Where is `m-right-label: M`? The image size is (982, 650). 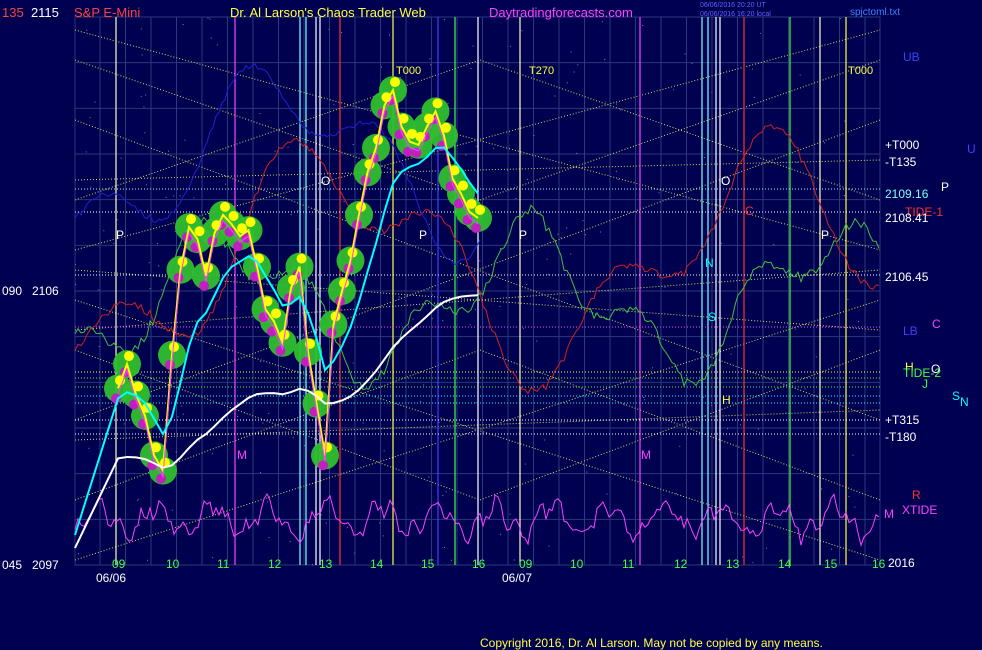
m-right-label: M is located at coordinates (889, 514).